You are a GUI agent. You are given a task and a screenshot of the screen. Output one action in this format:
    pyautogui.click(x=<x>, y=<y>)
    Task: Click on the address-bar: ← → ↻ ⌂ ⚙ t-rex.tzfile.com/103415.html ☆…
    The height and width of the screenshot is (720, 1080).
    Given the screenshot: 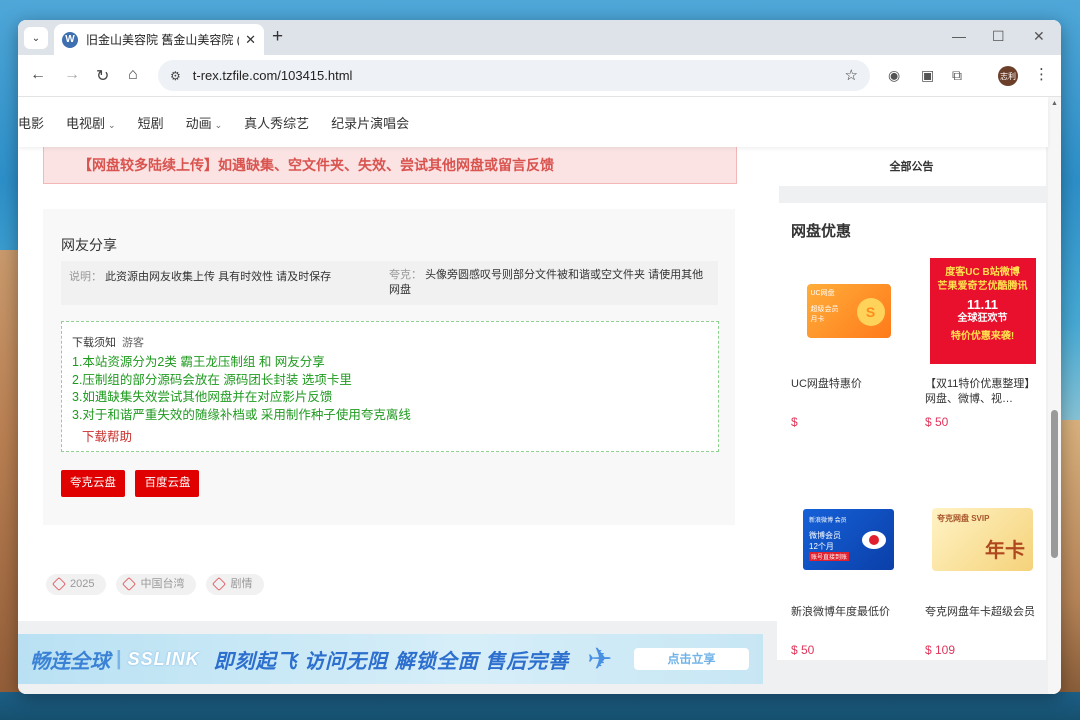 What is the action you would take?
    pyautogui.click(x=539, y=76)
    